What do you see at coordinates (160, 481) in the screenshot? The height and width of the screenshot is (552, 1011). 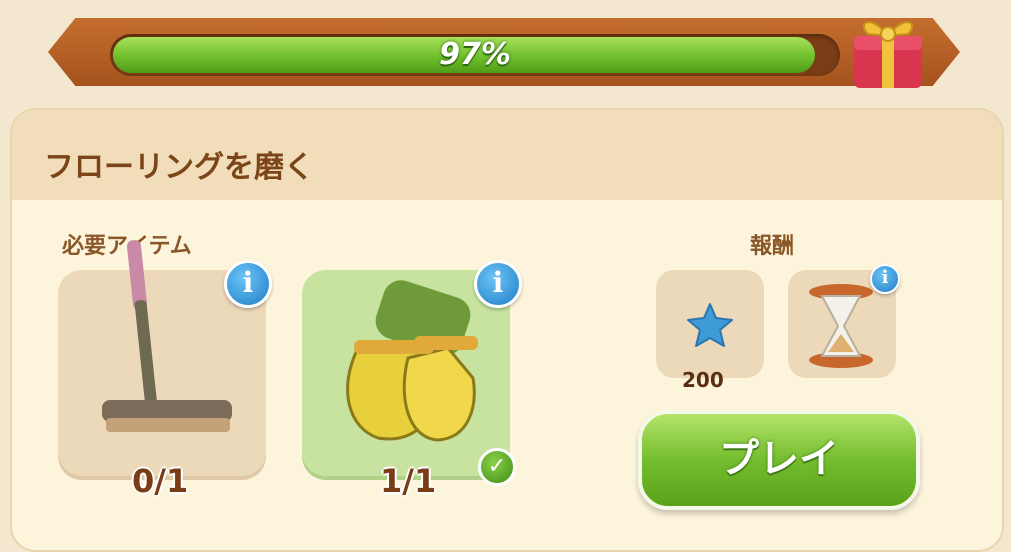 I see `broom-count: 0/1` at bounding box center [160, 481].